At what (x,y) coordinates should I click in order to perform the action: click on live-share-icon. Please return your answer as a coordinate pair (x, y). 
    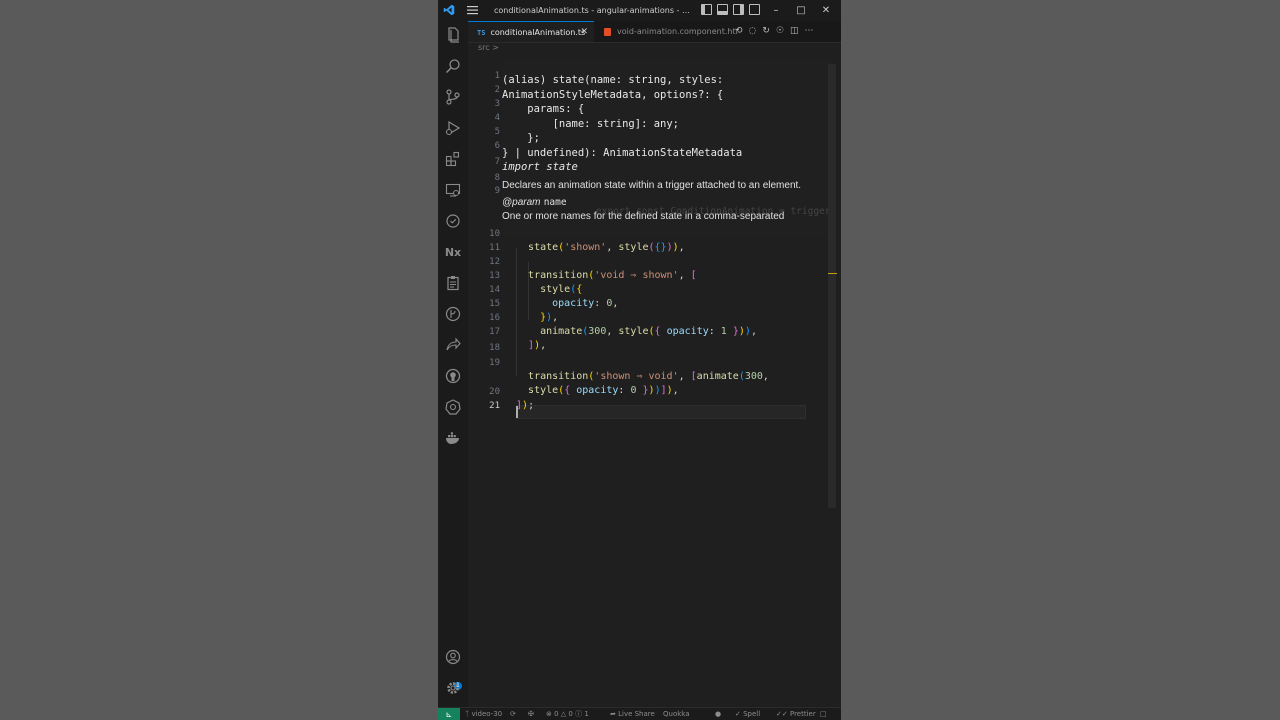
    Looking at the image, I should click on (453, 345).